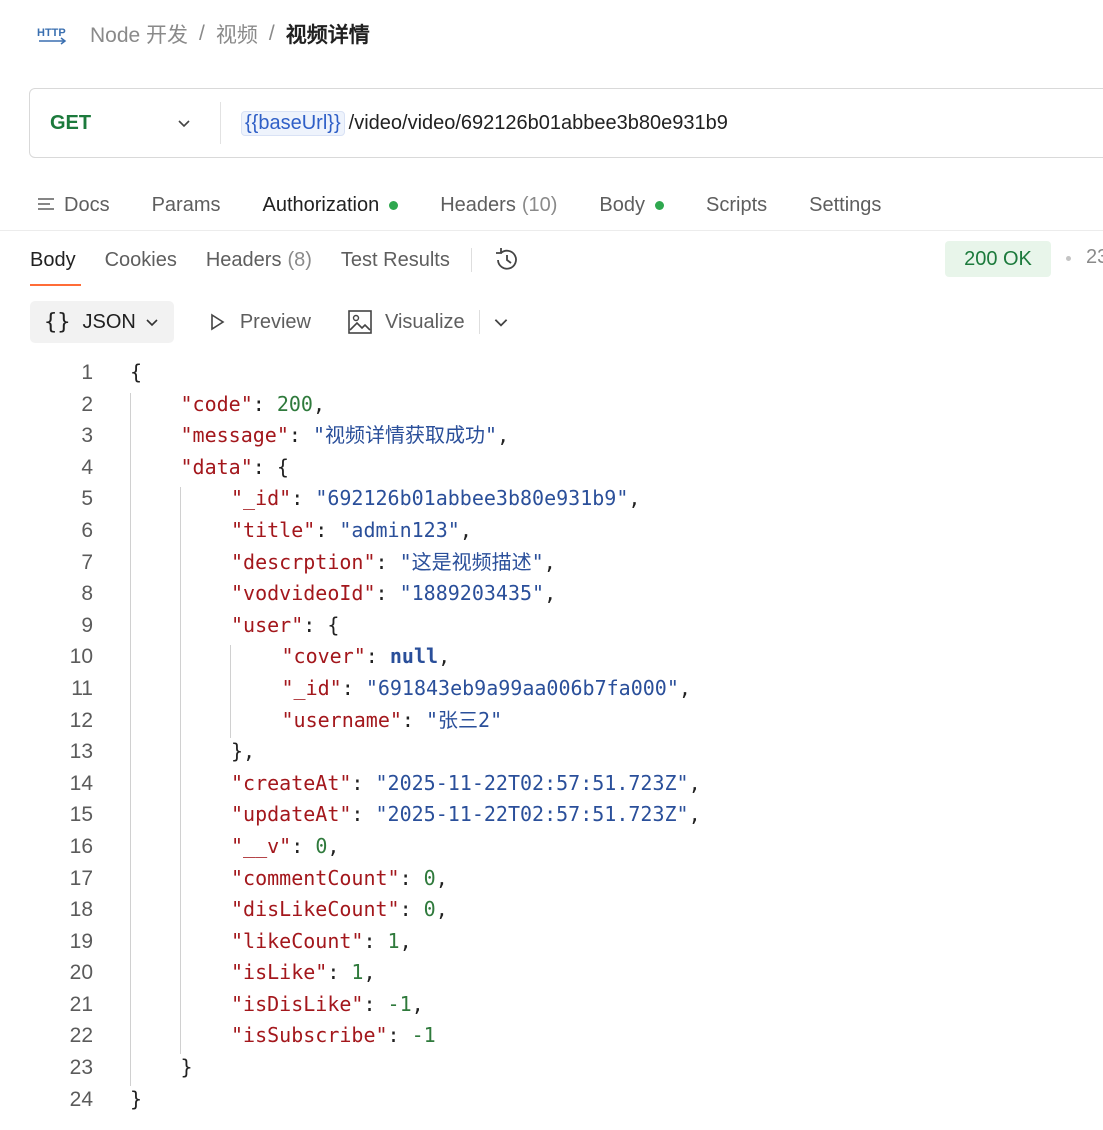 This screenshot has height=1130, width=1103. I want to click on code-text: "_id": "691843eb9a99aa006b7fa000",, so click(486, 689).